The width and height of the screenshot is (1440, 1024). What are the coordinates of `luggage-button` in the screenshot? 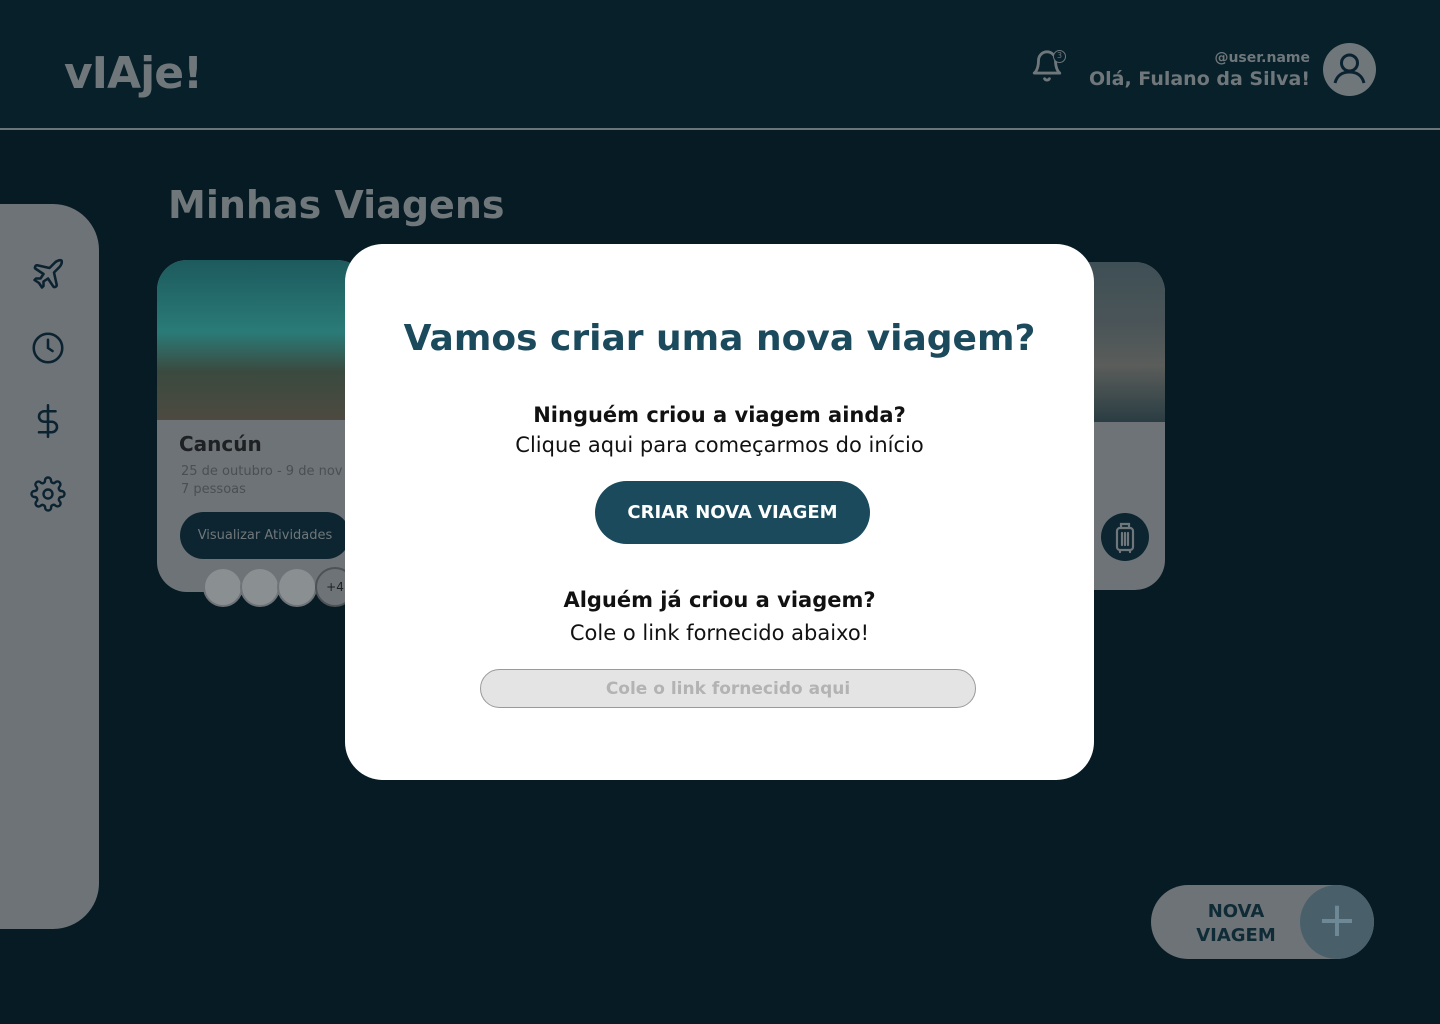 It's located at (1125, 537).